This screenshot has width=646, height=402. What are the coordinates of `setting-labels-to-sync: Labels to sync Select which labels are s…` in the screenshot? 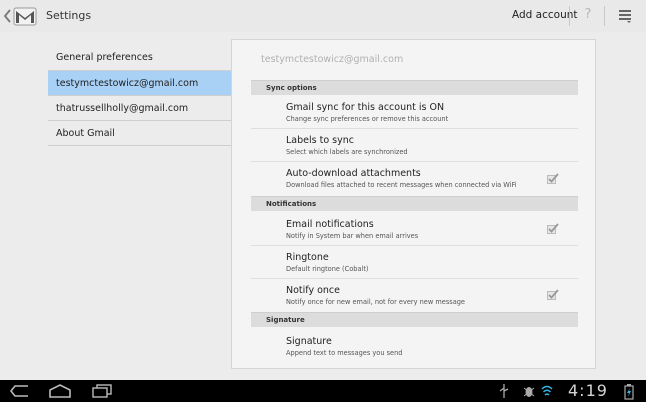 It's located at (414, 145).